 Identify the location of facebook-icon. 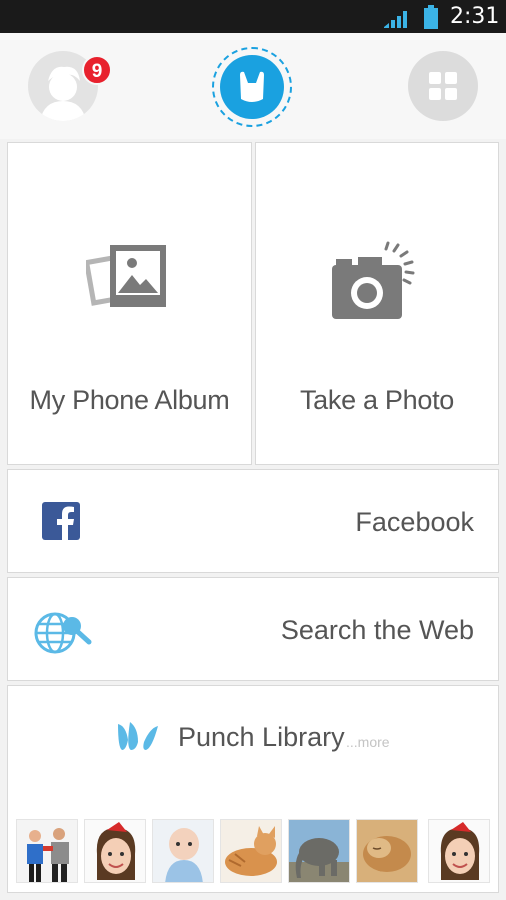
(61, 521).